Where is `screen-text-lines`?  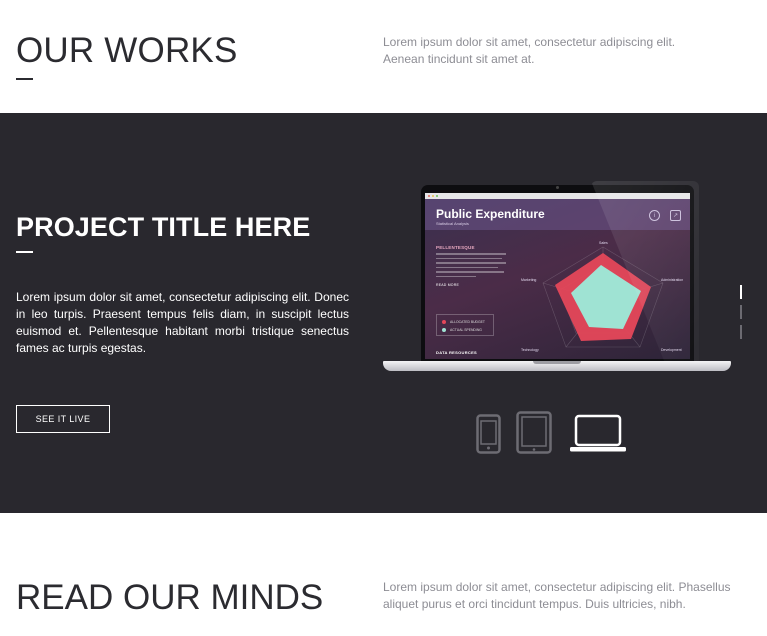 screen-text-lines is located at coordinates (472, 265).